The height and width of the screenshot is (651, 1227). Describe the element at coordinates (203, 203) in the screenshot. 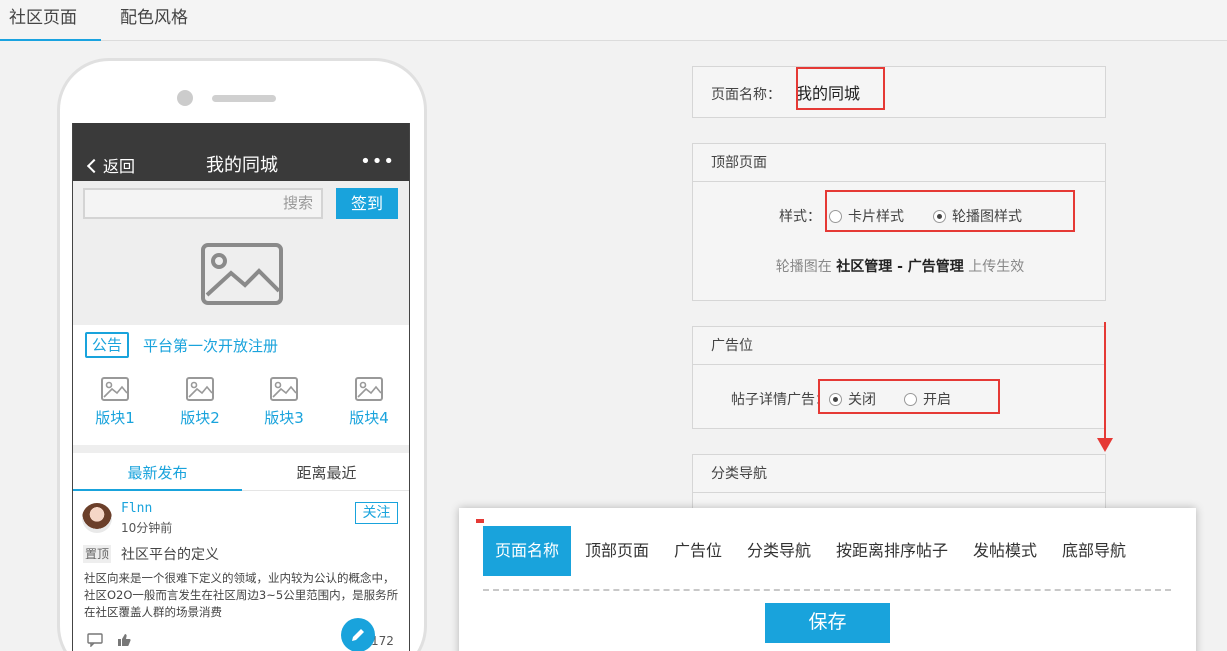

I see `search-input: 搜索` at that location.